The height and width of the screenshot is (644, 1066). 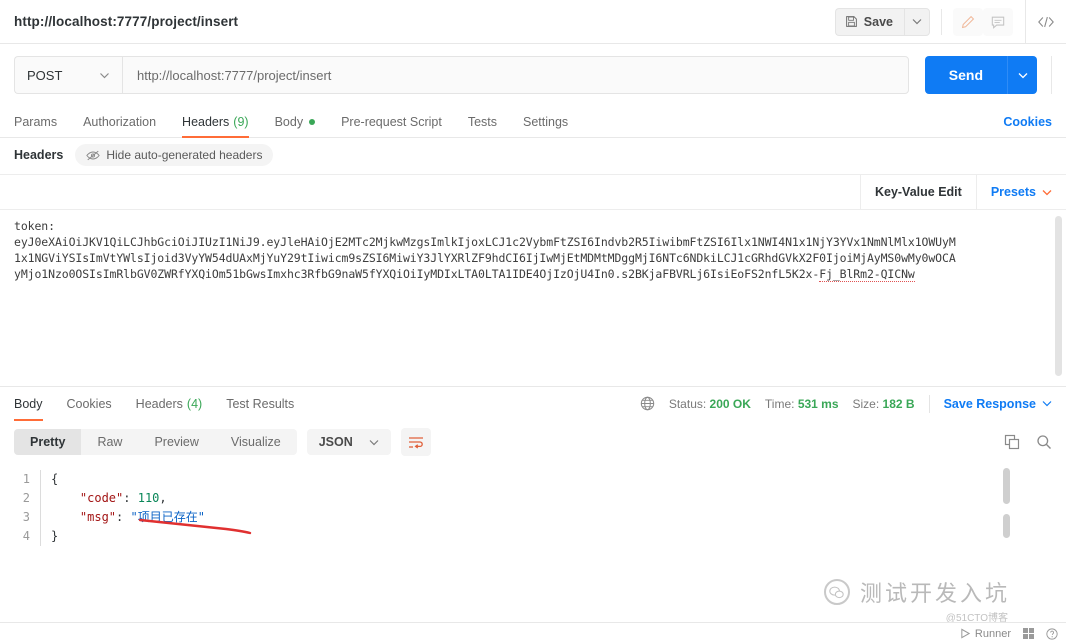 I want to click on body-view-raw: Raw, so click(x=109, y=442).